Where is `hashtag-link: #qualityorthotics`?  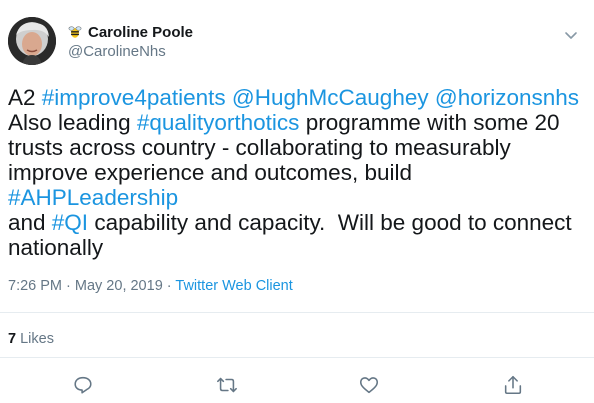 hashtag-link: #qualityorthotics is located at coordinates (218, 122).